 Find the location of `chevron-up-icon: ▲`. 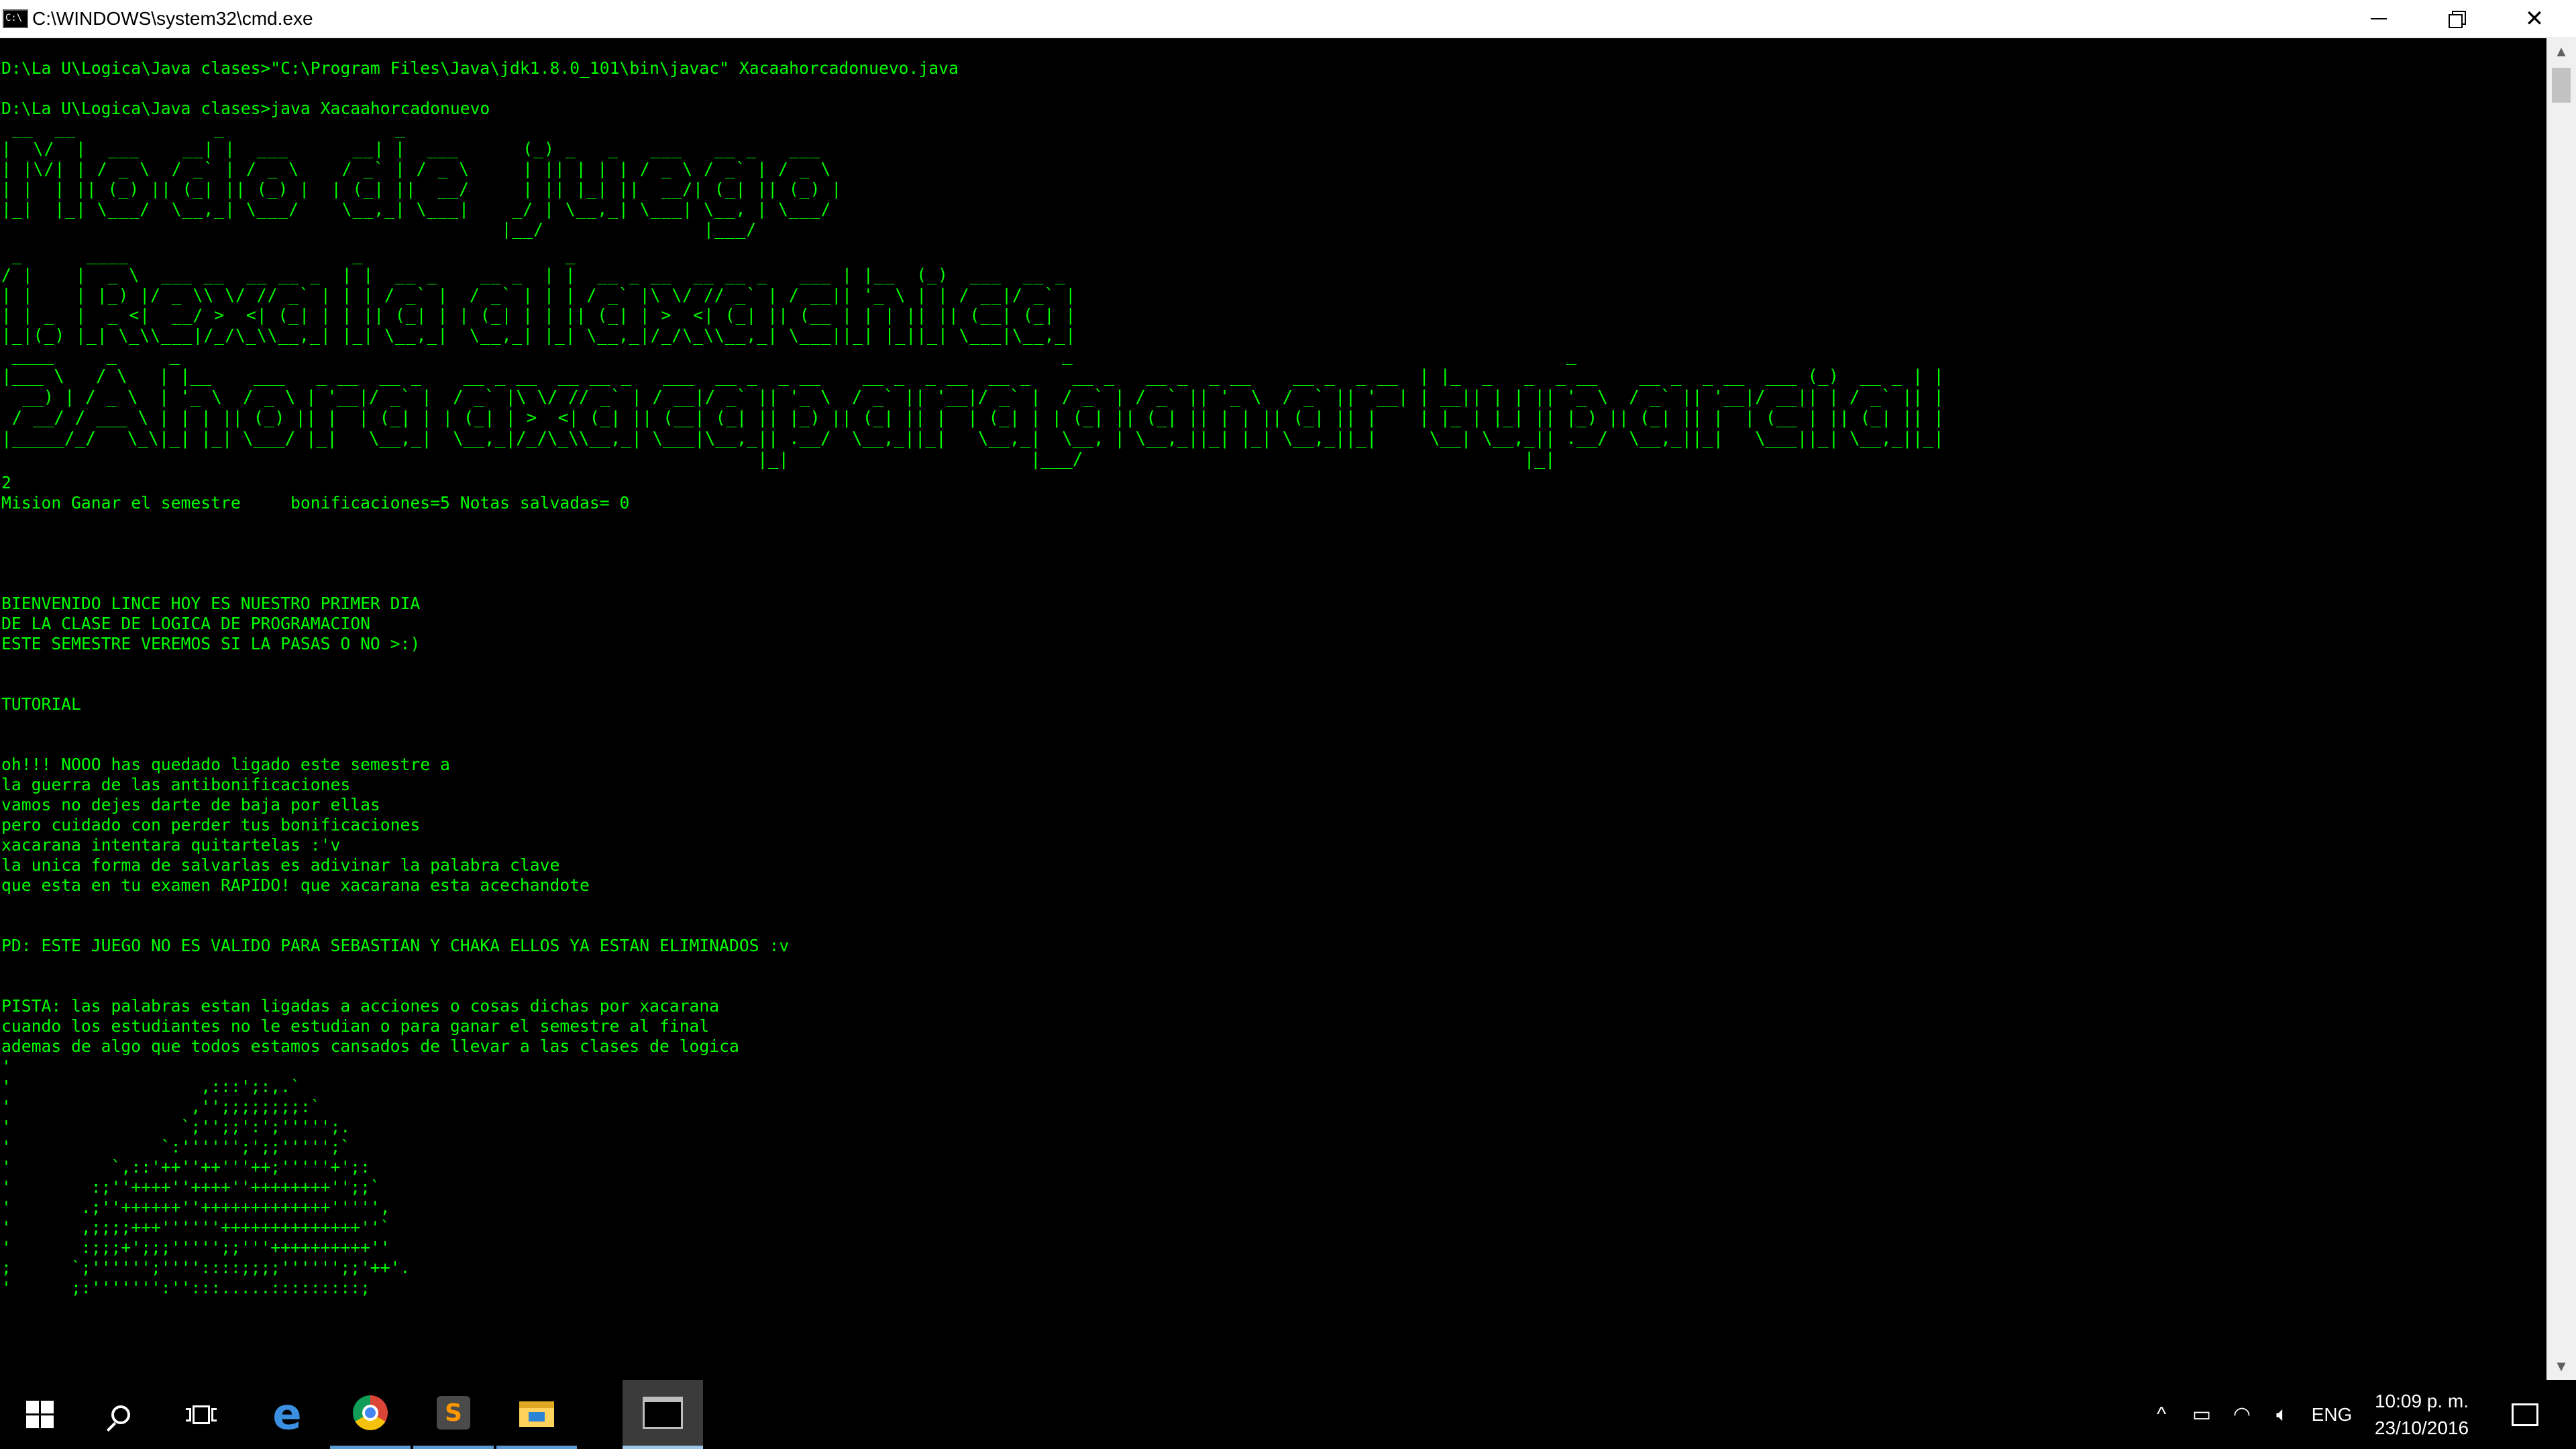

chevron-up-icon: ▲ is located at coordinates (2561, 51).